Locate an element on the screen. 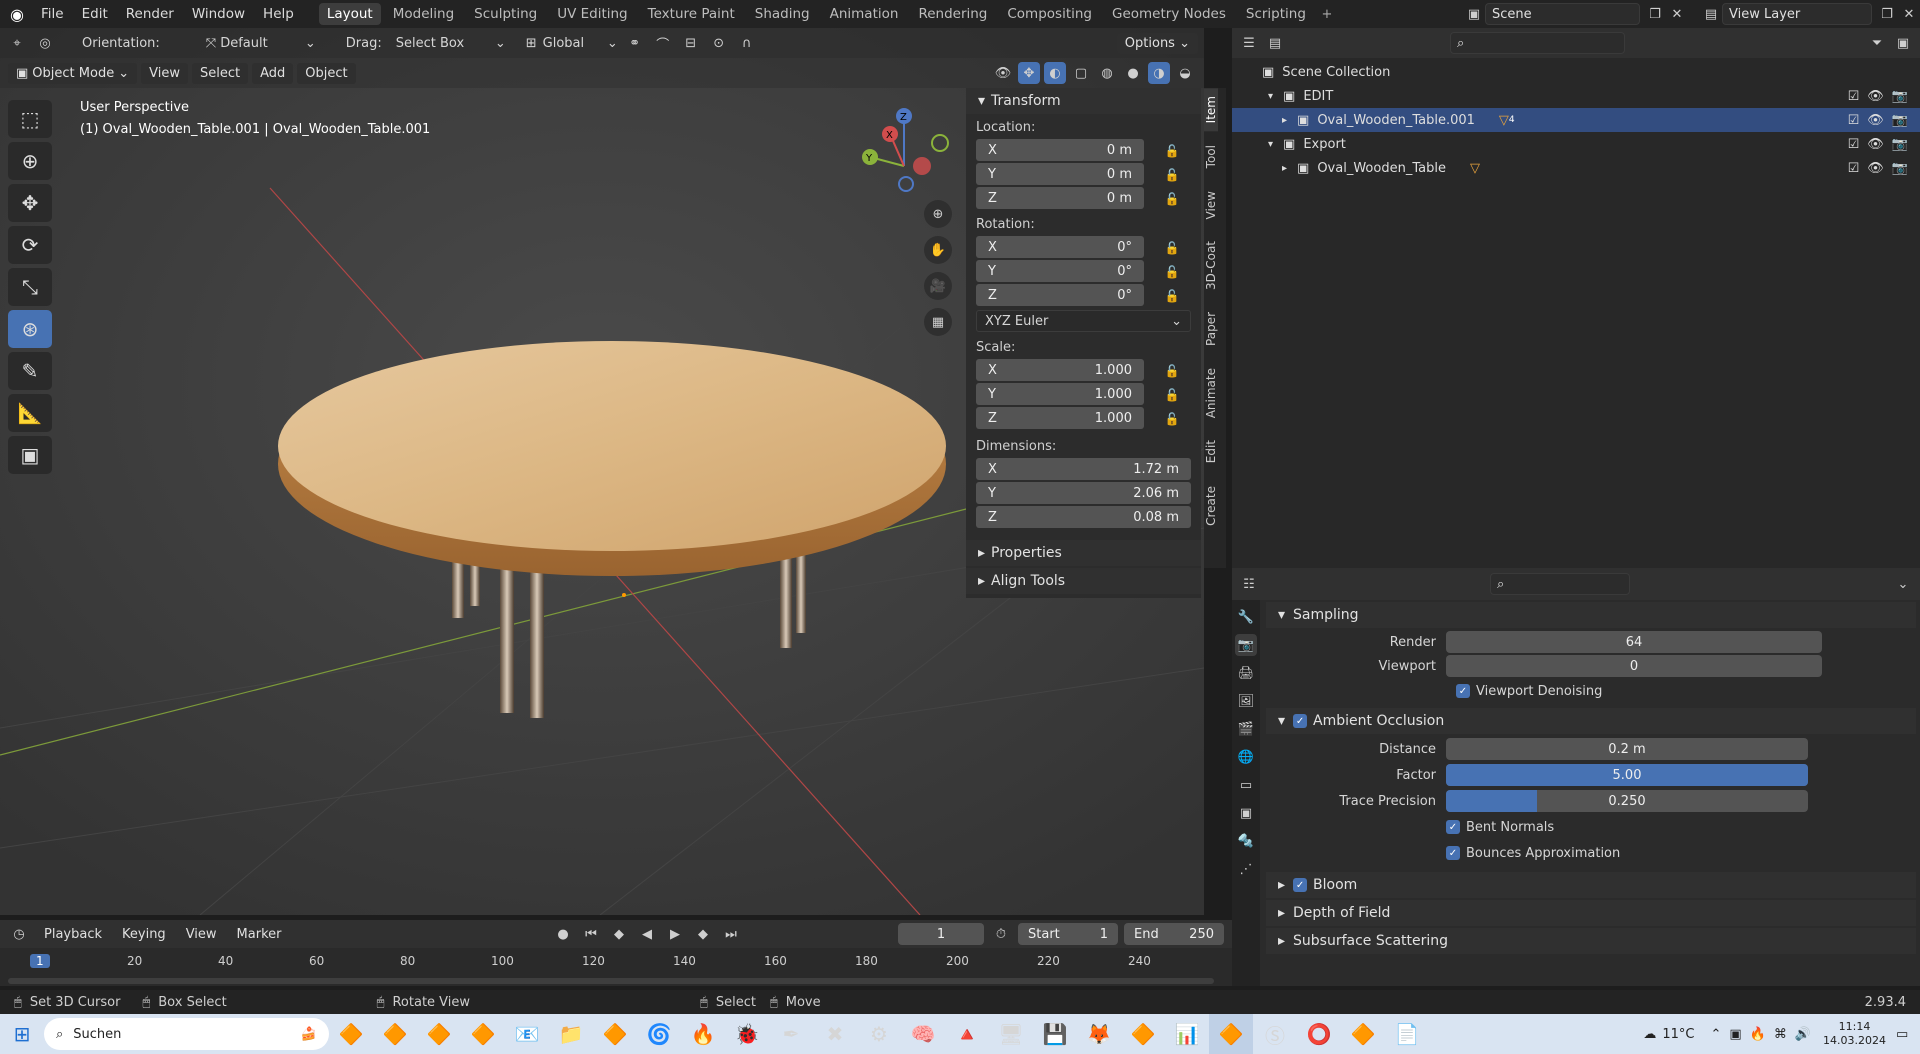  transform-icon: ⊛ is located at coordinates (30, 329).